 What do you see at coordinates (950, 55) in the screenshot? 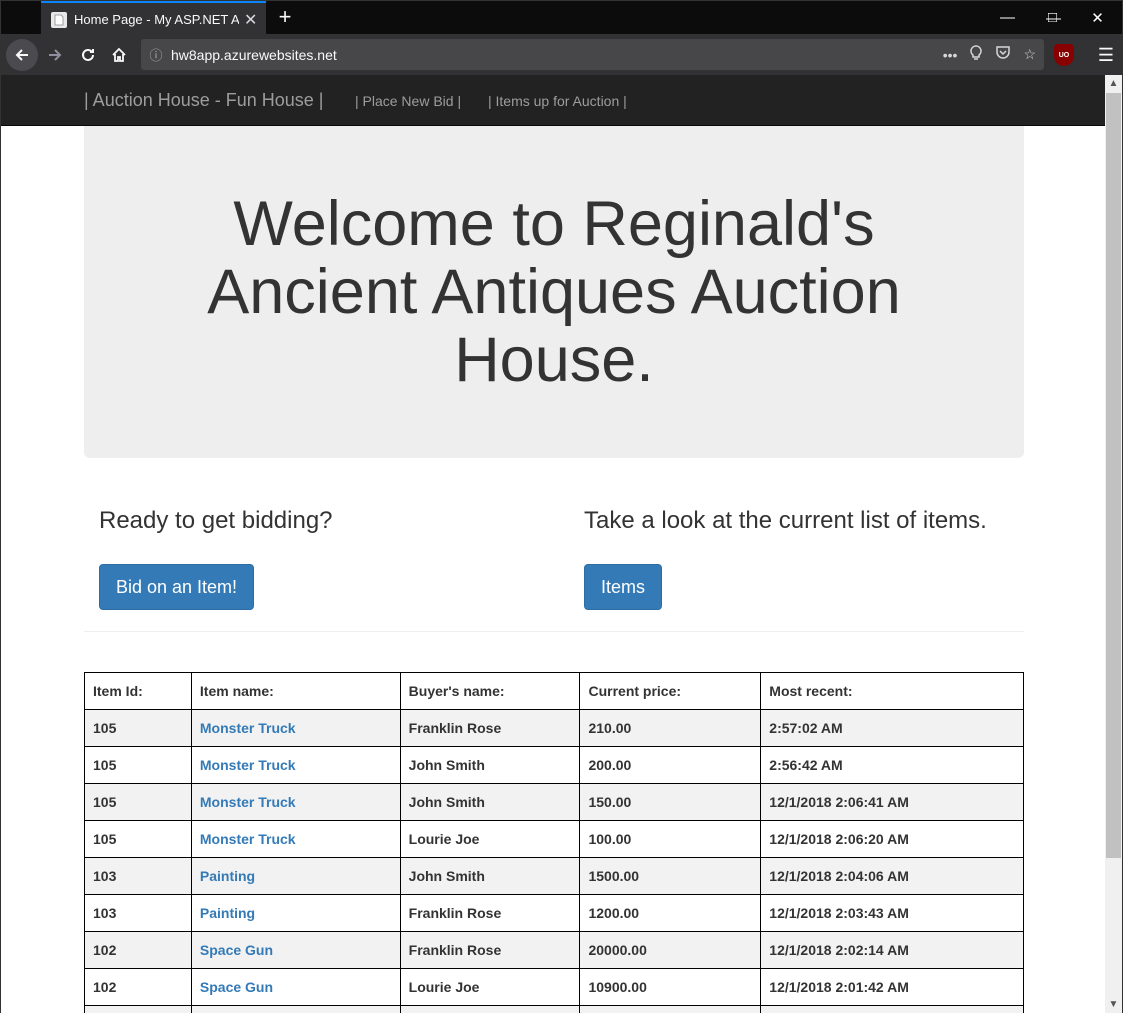
I see `page-actions-icon: •••` at bounding box center [950, 55].